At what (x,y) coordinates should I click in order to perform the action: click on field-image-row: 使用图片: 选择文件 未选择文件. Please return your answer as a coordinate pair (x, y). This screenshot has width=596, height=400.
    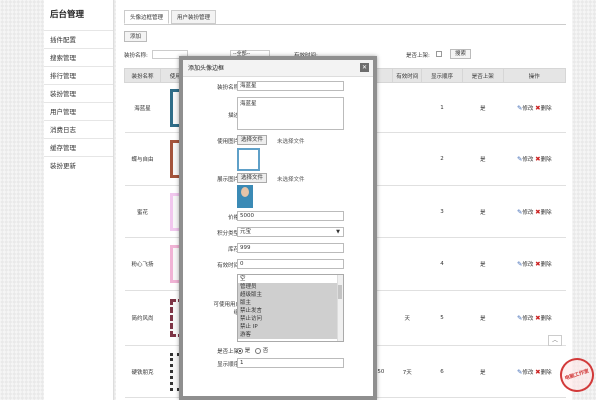
    Looking at the image, I should click on (278, 153).